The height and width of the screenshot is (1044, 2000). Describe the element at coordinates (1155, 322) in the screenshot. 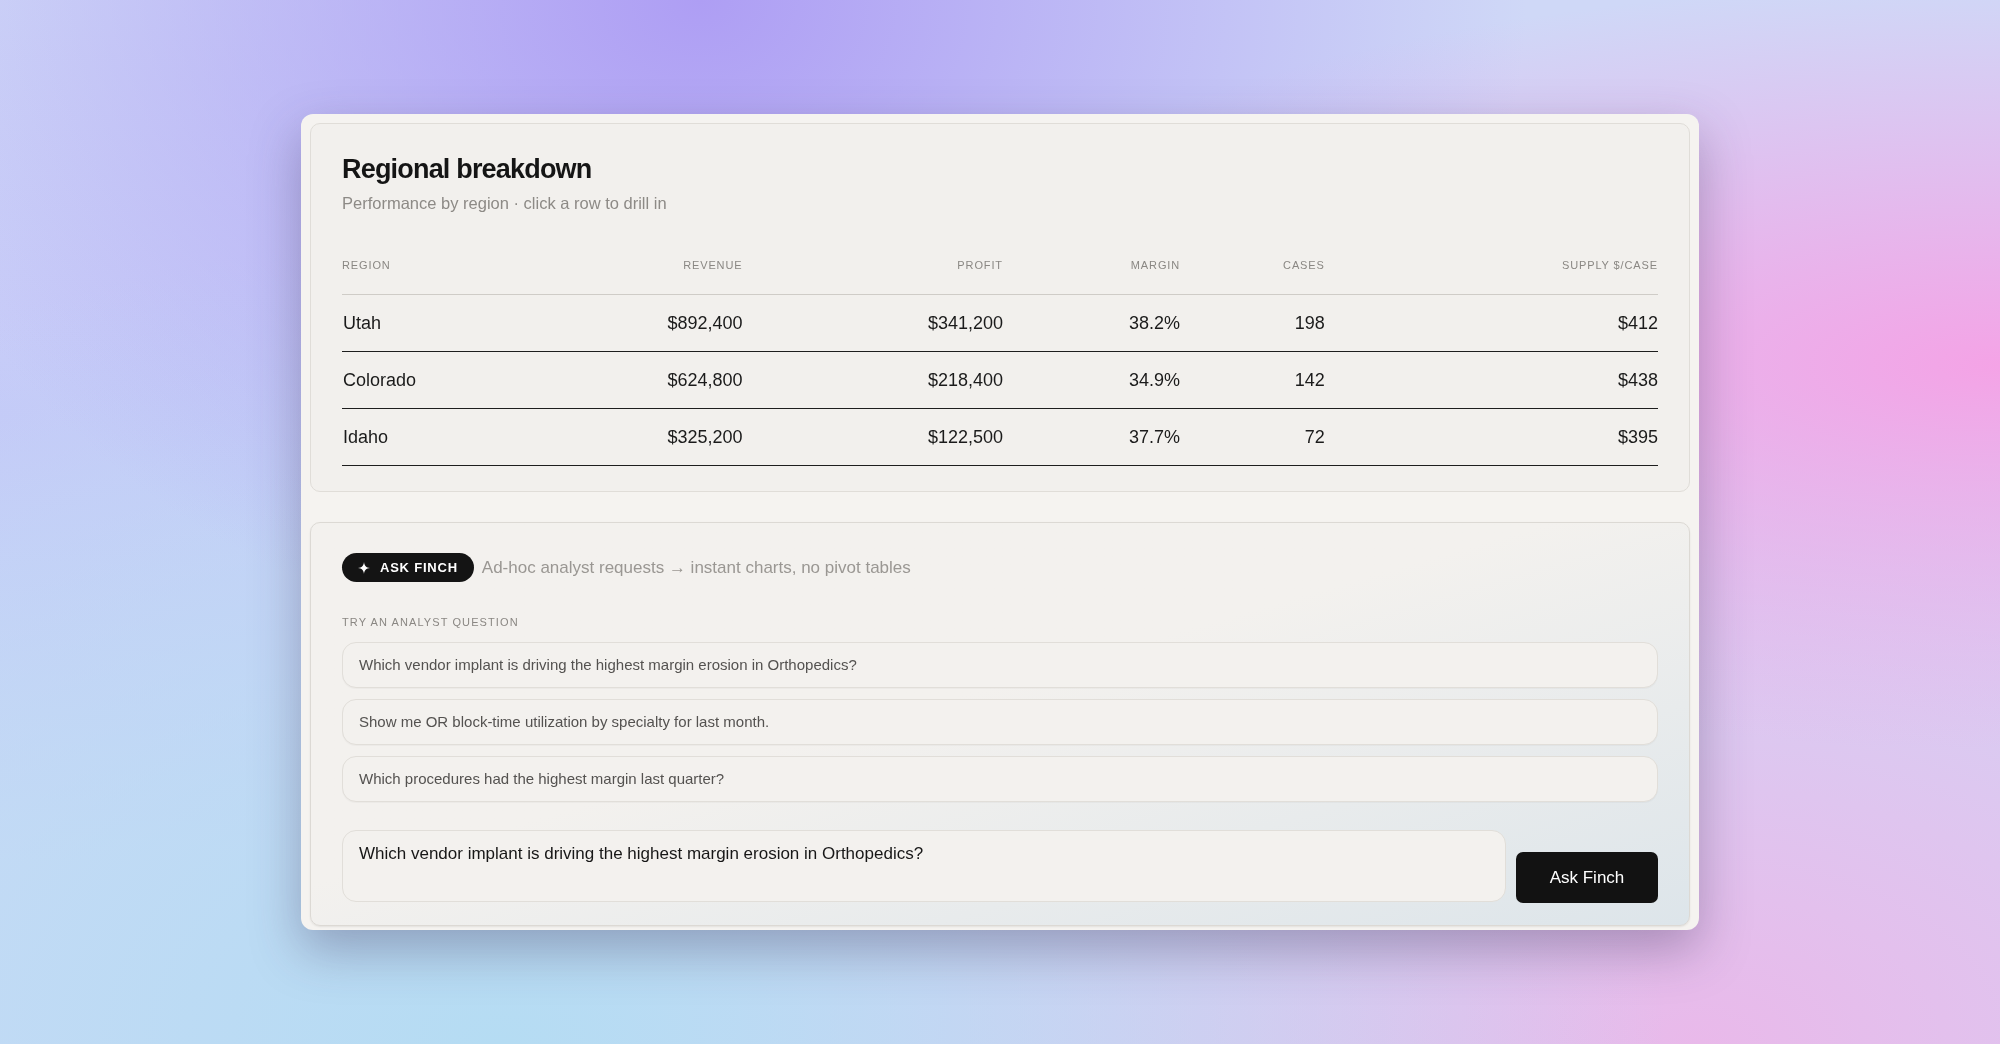

I see `table-cell: 38.2%` at that location.